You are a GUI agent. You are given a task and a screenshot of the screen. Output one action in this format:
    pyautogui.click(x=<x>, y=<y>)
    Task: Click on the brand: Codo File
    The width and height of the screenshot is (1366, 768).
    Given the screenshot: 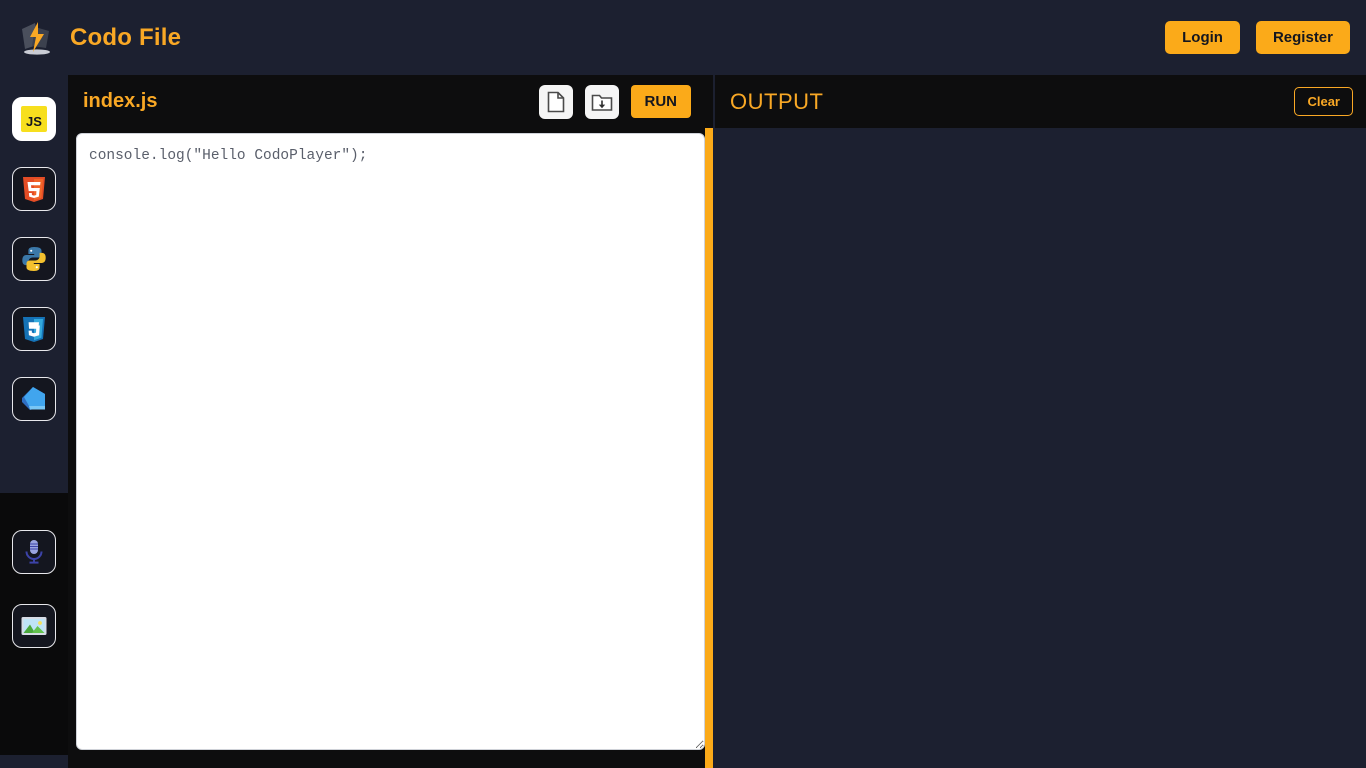 What is the action you would take?
    pyautogui.click(x=90, y=38)
    